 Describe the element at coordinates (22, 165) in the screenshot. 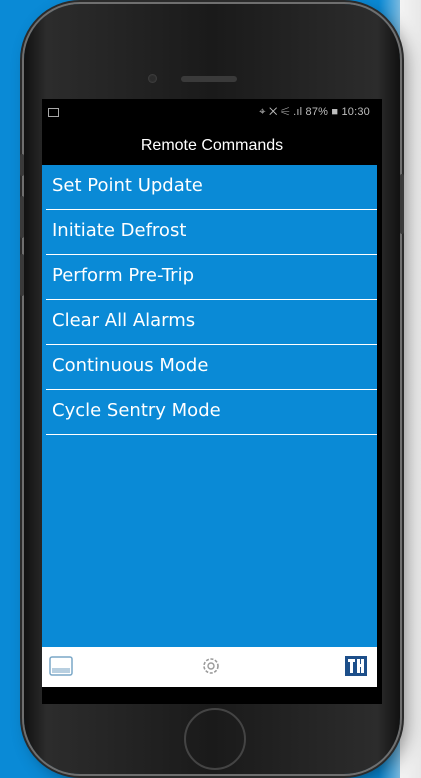

I see `volume-button-top` at that location.